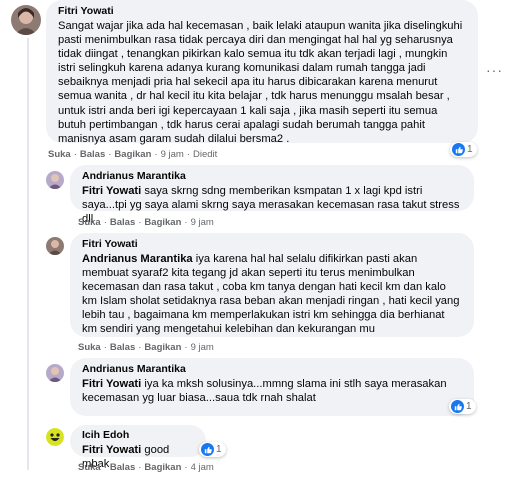  I want to click on thread-line, so click(28, 254).